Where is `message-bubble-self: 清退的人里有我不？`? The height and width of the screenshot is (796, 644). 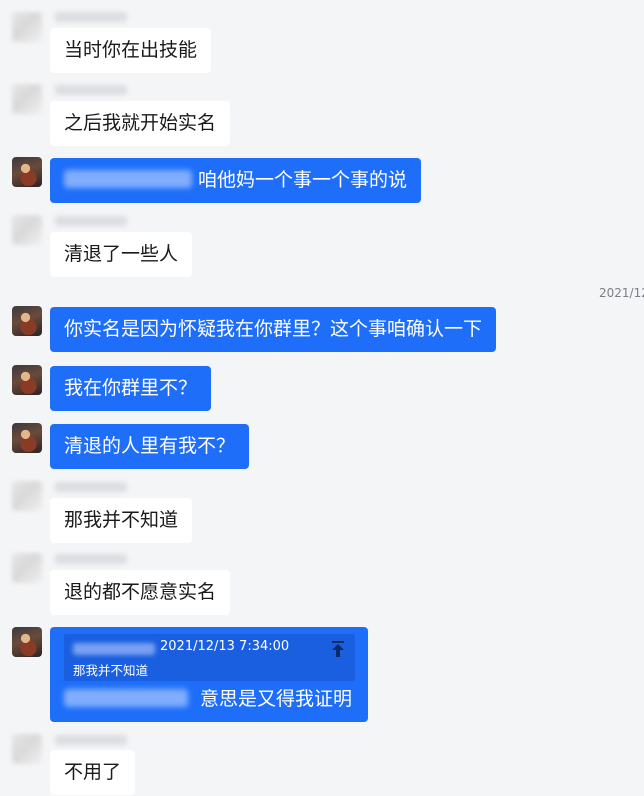
message-bubble-self: 清退的人里有我不？ is located at coordinates (150, 446).